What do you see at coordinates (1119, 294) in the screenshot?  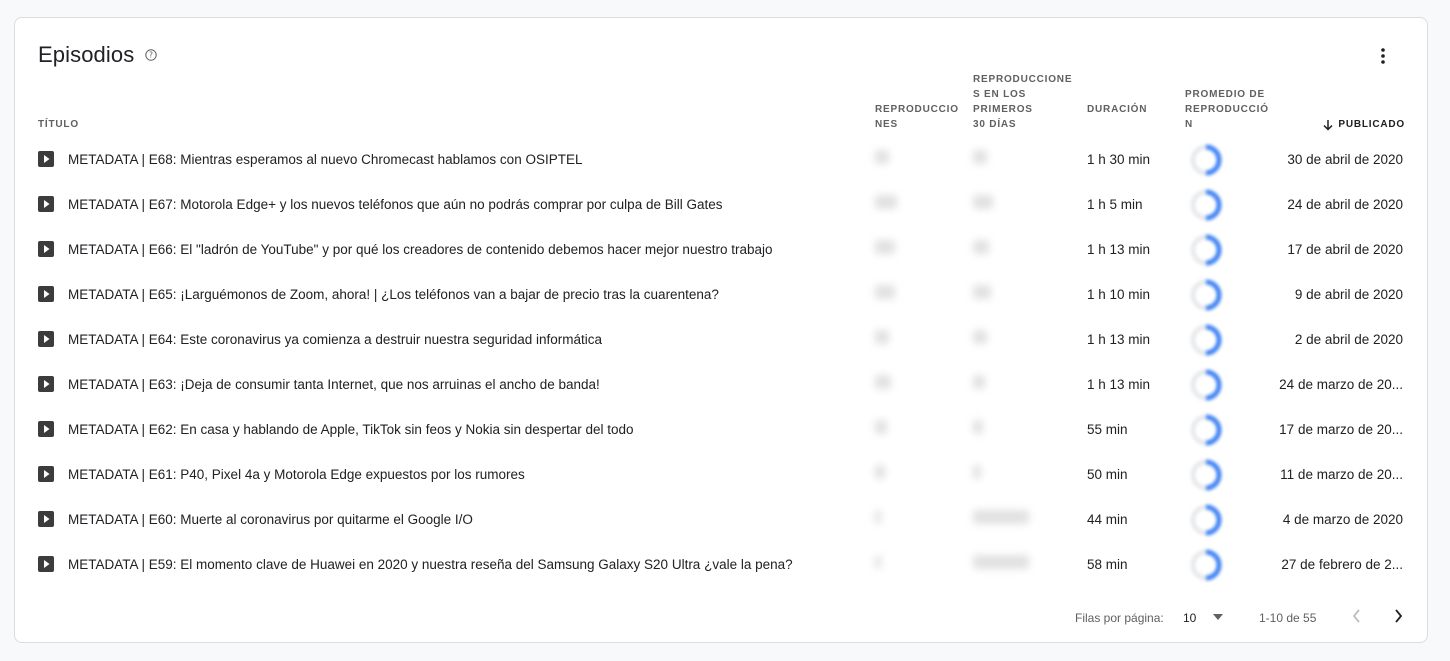 I see `duration-value: 1 h 10 min` at bounding box center [1119, 294].